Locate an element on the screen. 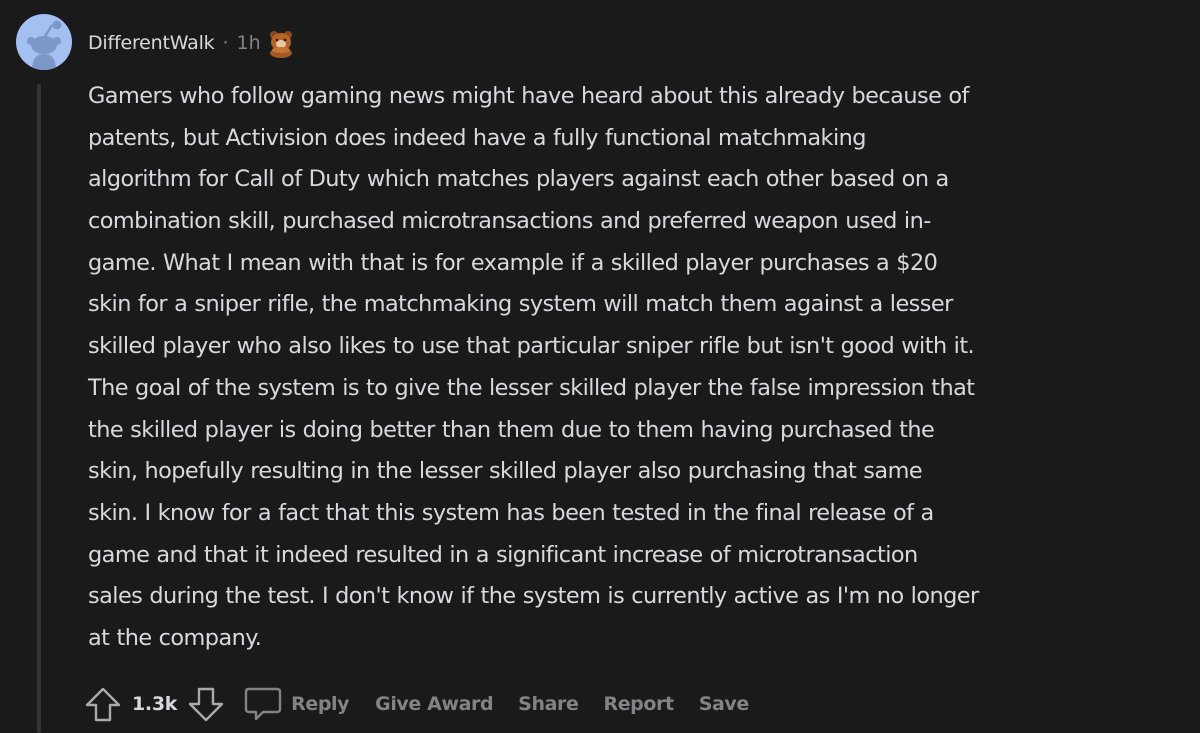 The image size is (1200, 733). timestamp: 1h is located at coordinates (249, 43).